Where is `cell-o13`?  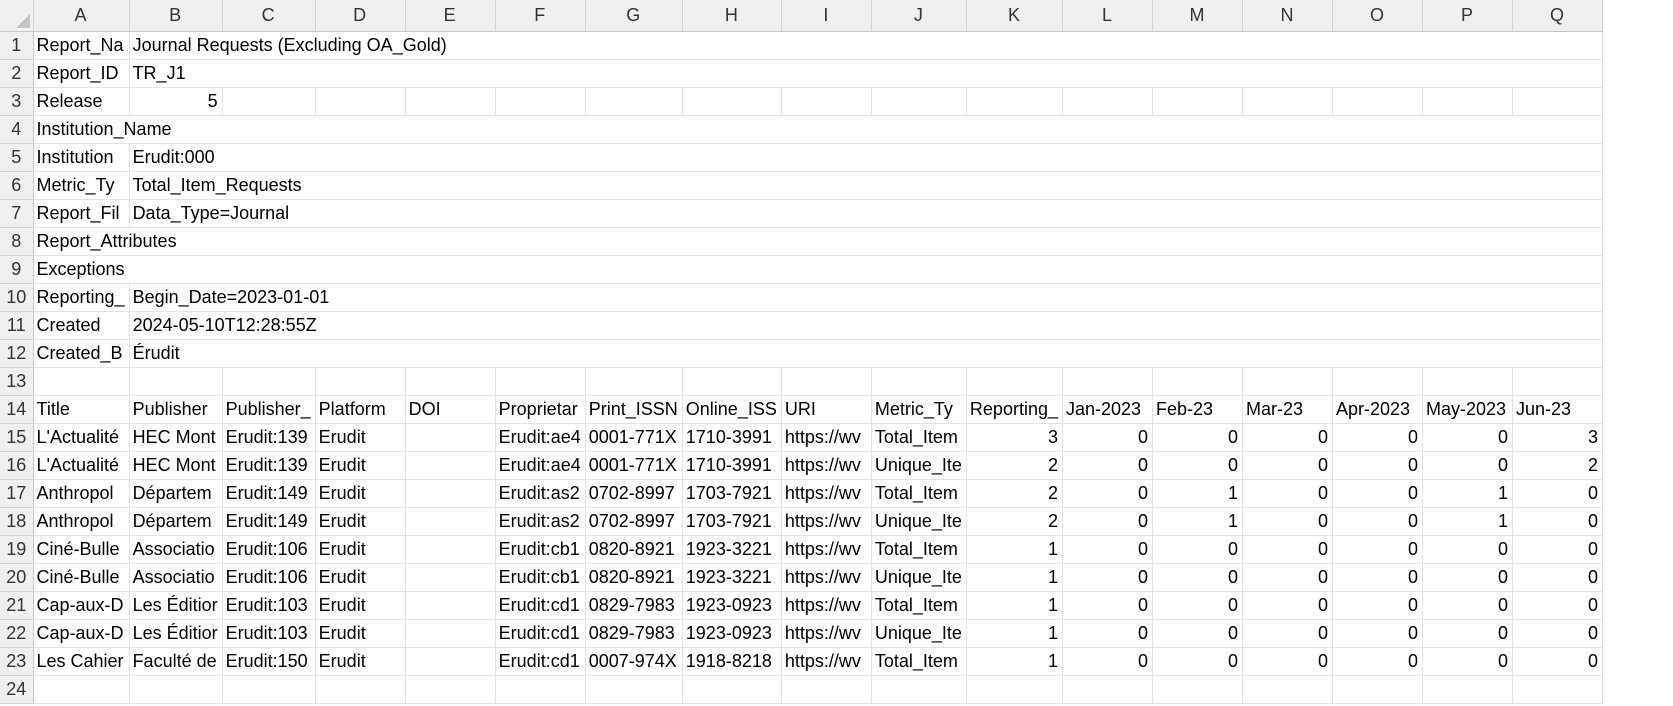 cell-o13 is located at coordinates (1377, 381).